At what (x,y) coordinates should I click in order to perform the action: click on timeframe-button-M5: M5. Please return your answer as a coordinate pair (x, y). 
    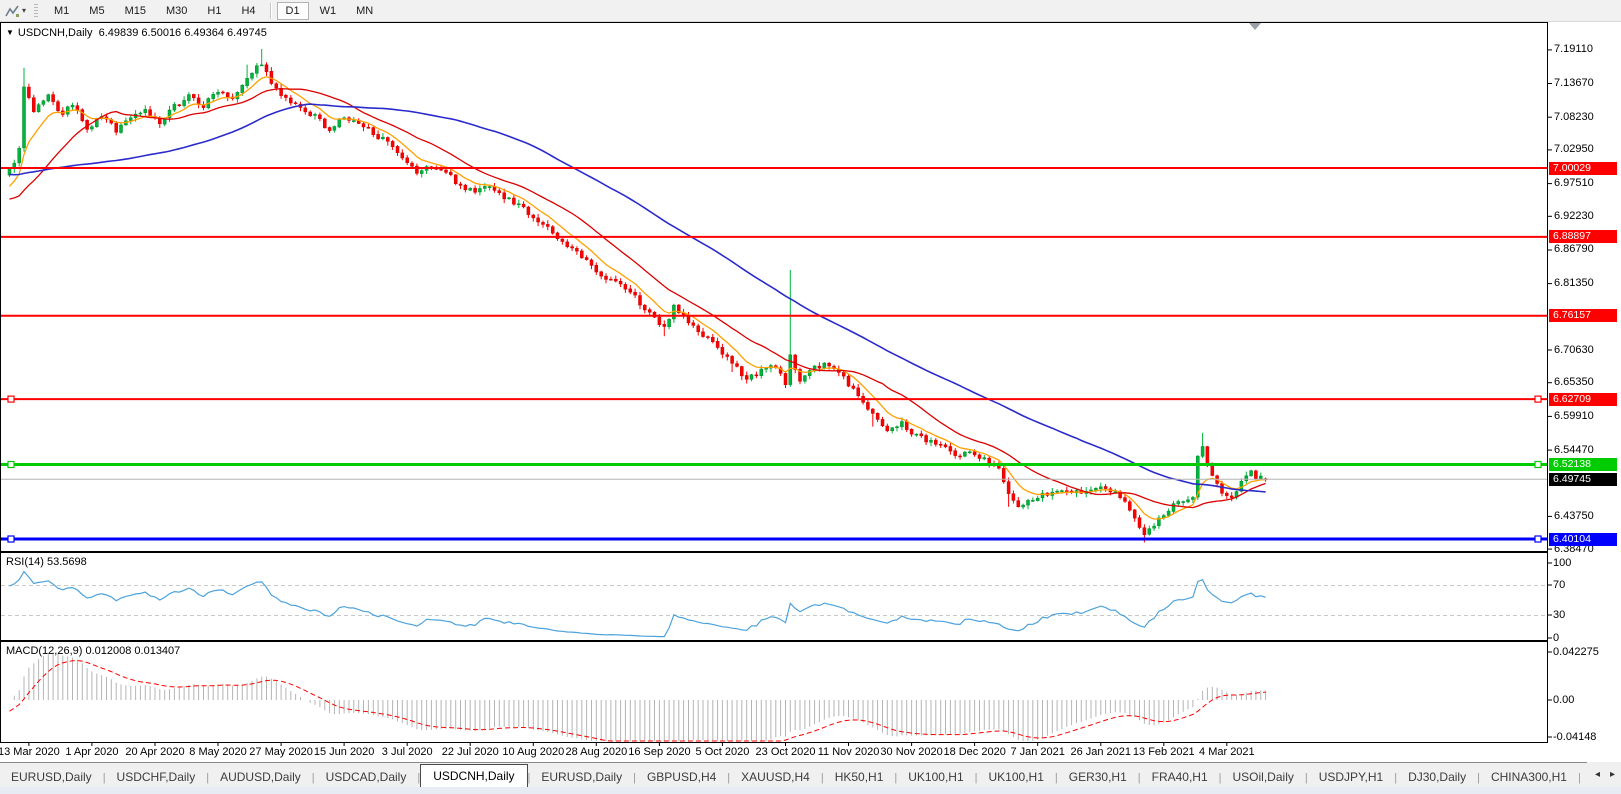
    Looking at the image, I should click on (96, 11).